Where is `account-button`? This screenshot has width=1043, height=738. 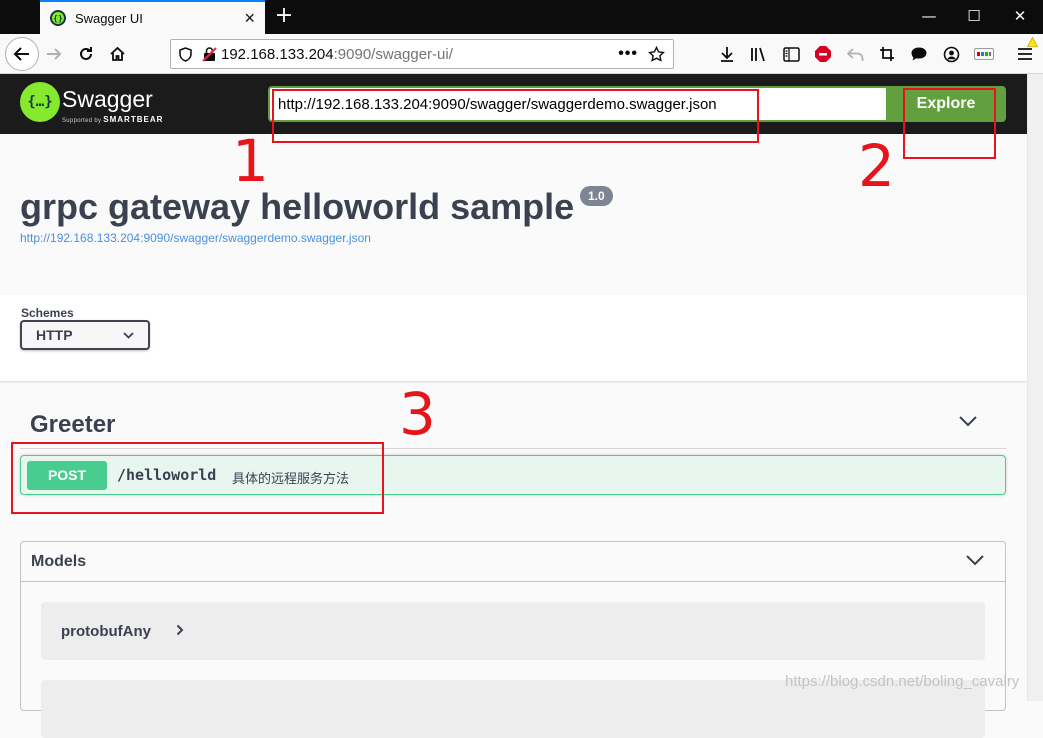
account-button is located at coordinates (951, 54).